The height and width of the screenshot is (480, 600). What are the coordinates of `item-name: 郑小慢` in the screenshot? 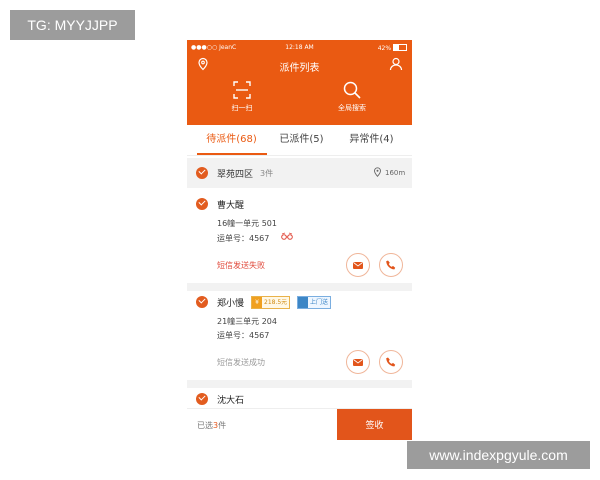 It's located at (231, 304).